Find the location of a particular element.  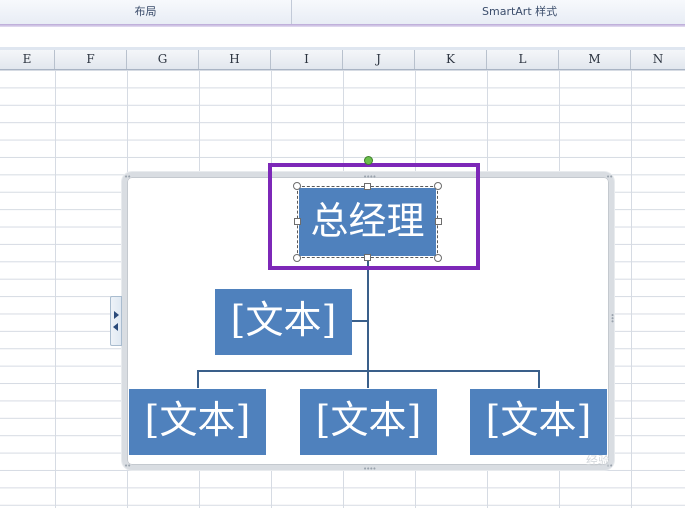

connector-child-right is located at coordinates (539, 379).